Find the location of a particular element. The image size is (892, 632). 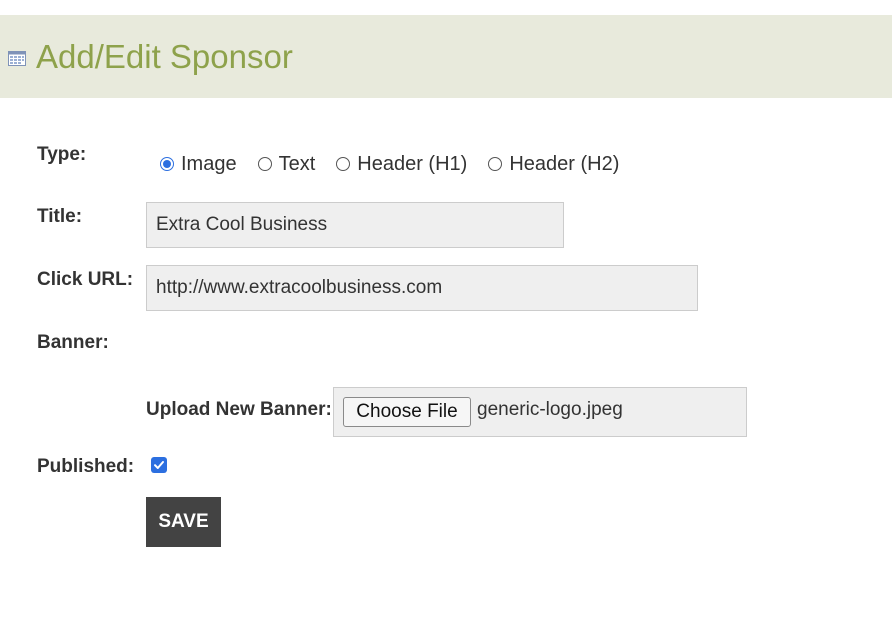

type-option-text: Text is located at coordinates (286, 164).